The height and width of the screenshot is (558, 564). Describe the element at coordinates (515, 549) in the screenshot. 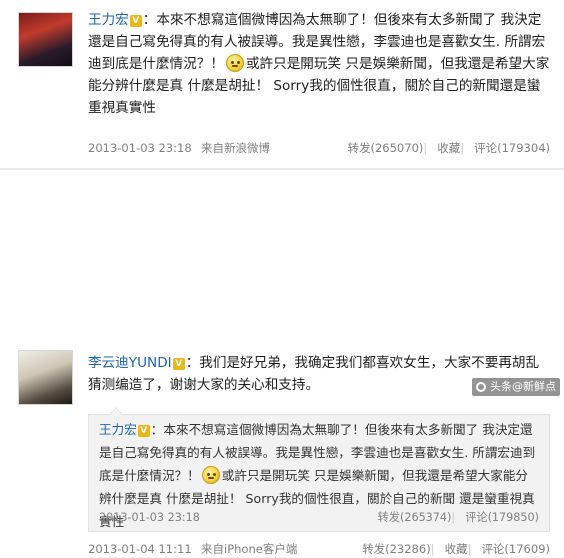

I see `comment-button: 评论(17609)` at that location.